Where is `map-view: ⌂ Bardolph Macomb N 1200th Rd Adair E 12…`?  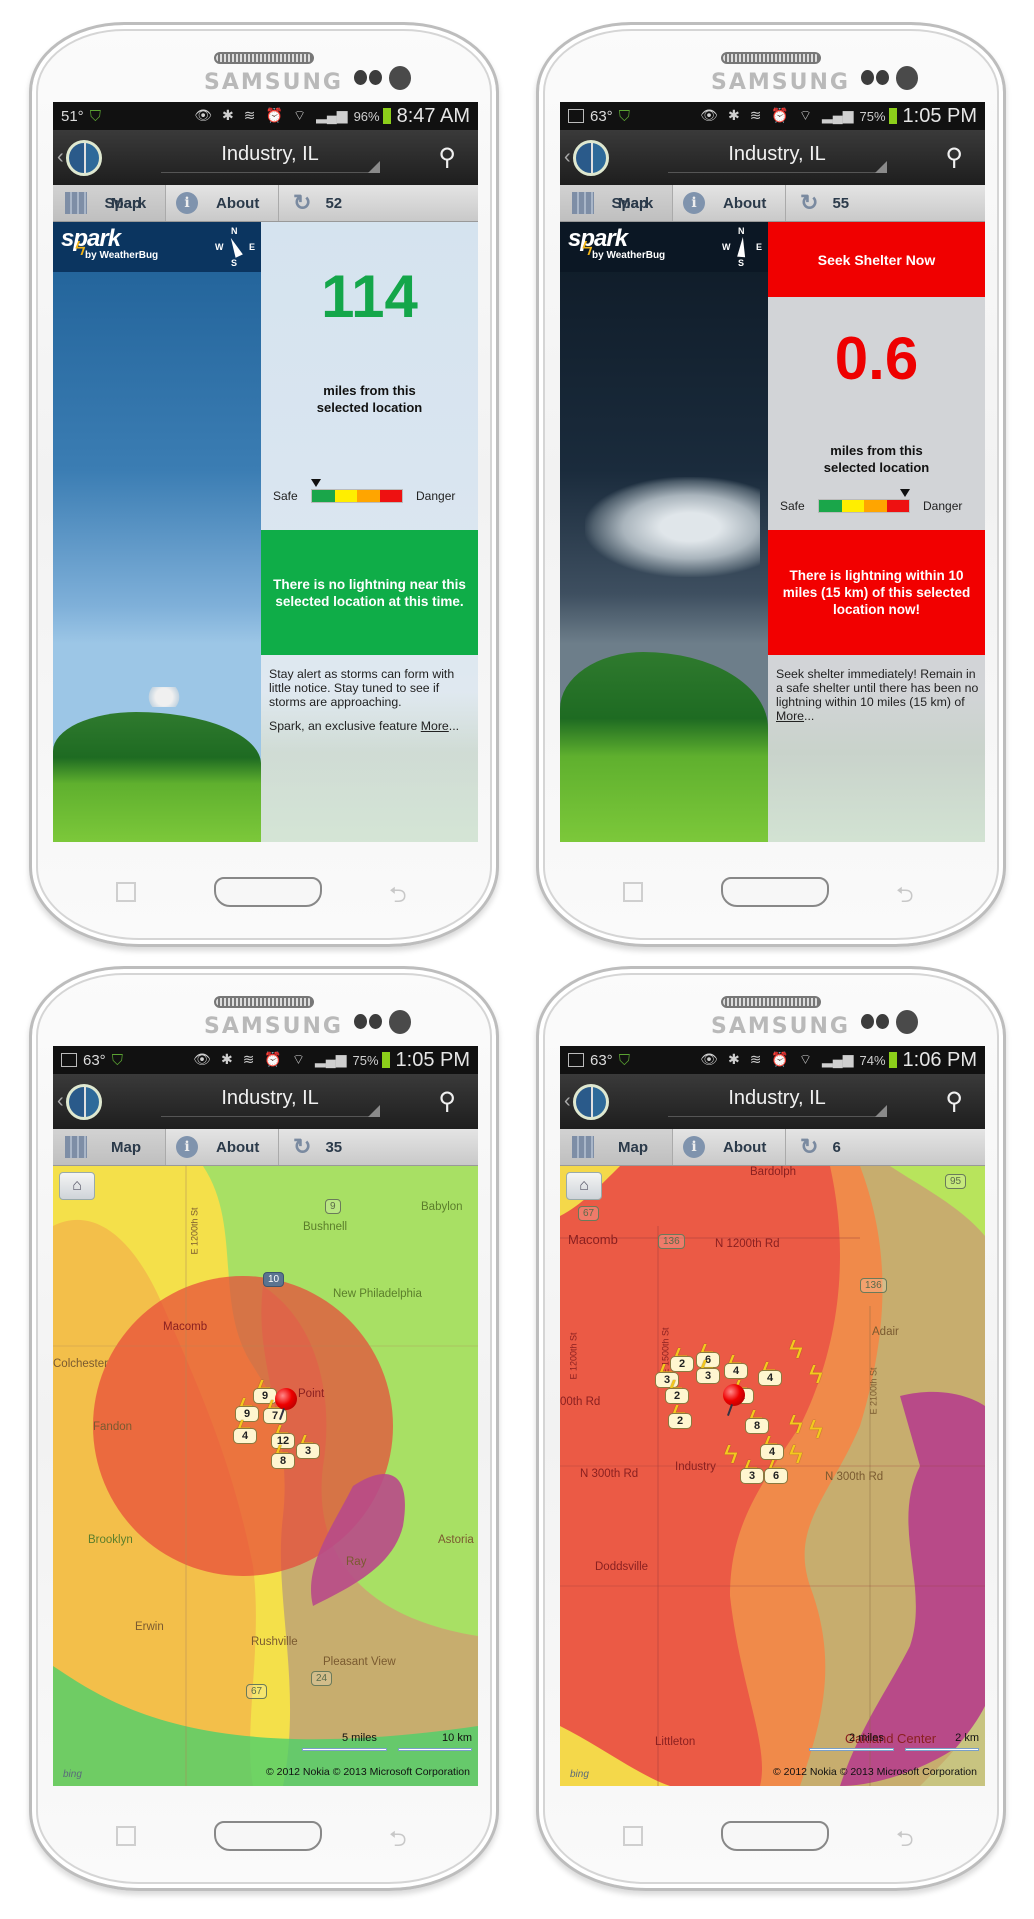
map-view: ⌂ Bardolph Macomb N 1200th Rd Adair E 12… is located at coordinates (772, 1476).